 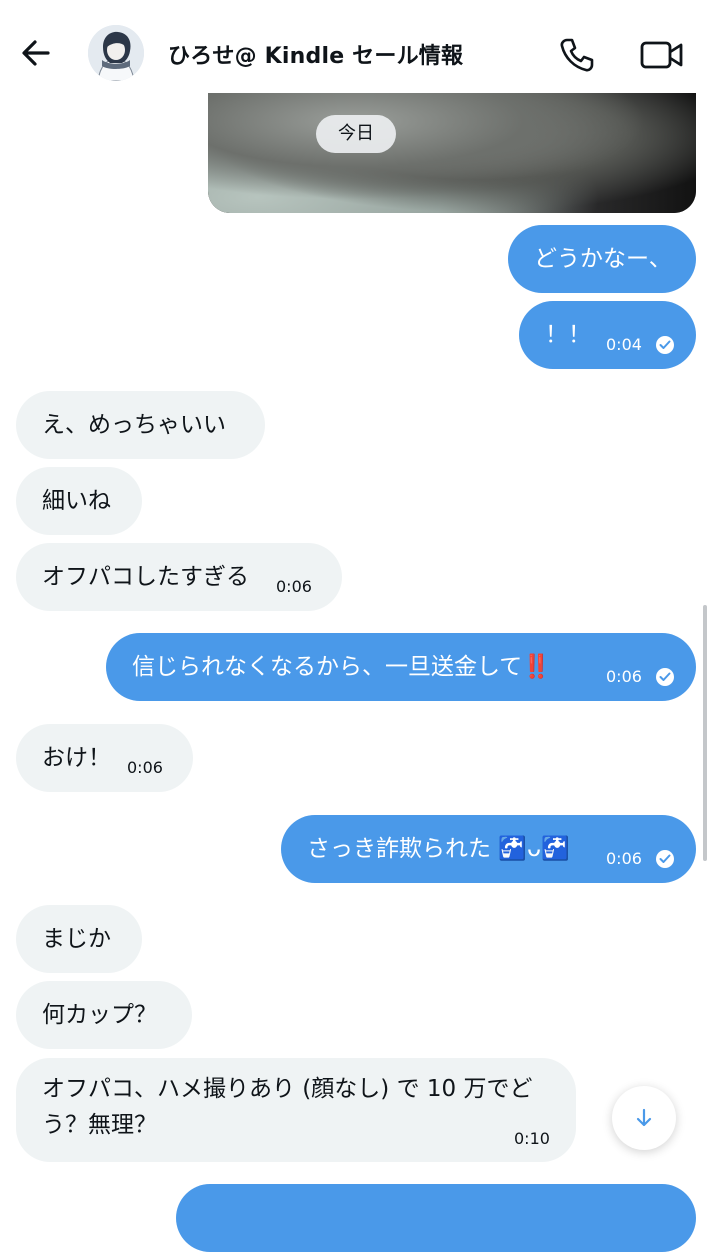 I want to click on message-bubble: どうかなー、, so click(x=602, y=259).